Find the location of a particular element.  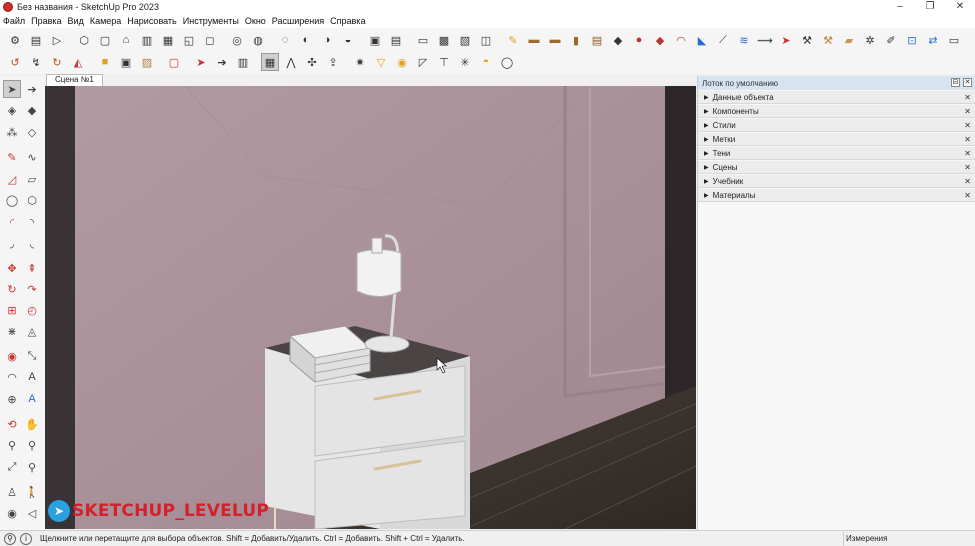

offset-icon: ◴ is located at coordinates (32, 310).